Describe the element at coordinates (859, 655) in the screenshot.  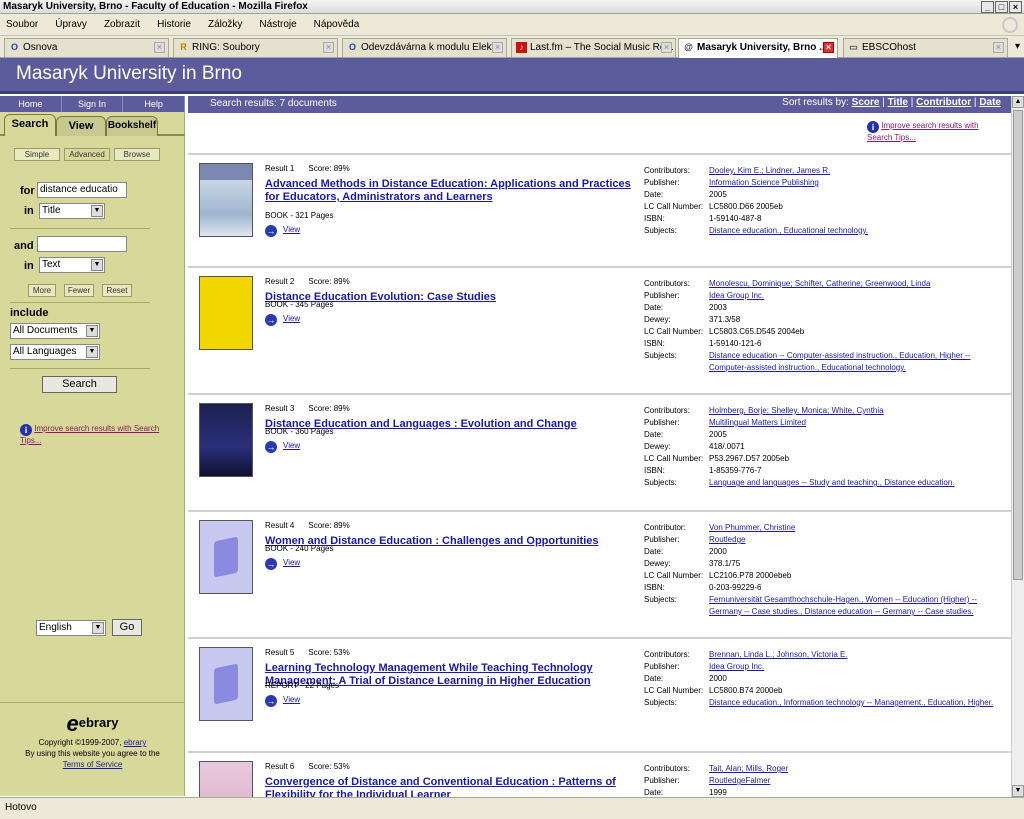
I see `detail-value-link: Brennan, Linda L.; Johnson, Victoria E.` at that location.